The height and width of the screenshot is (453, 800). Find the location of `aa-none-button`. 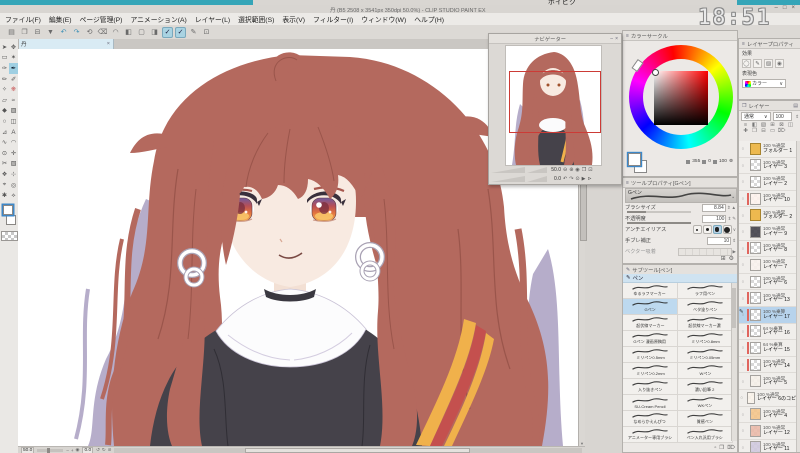

aa-none-button is located at coordinates (697, 229).